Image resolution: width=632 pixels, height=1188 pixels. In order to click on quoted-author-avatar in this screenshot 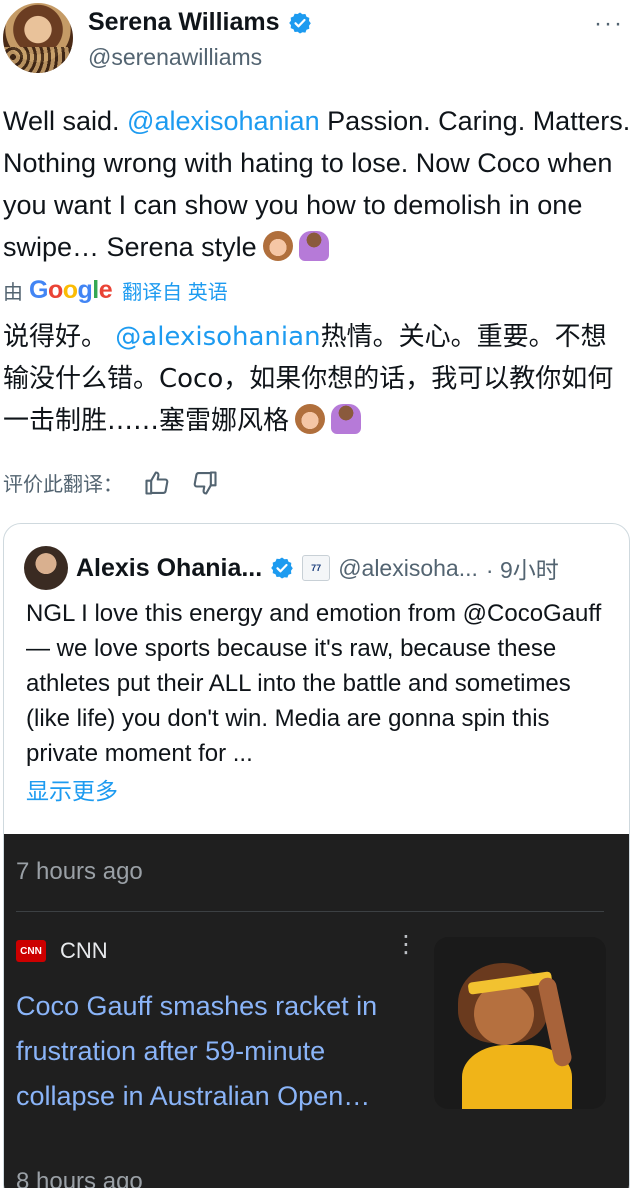, I will do `click(46, 568)`.